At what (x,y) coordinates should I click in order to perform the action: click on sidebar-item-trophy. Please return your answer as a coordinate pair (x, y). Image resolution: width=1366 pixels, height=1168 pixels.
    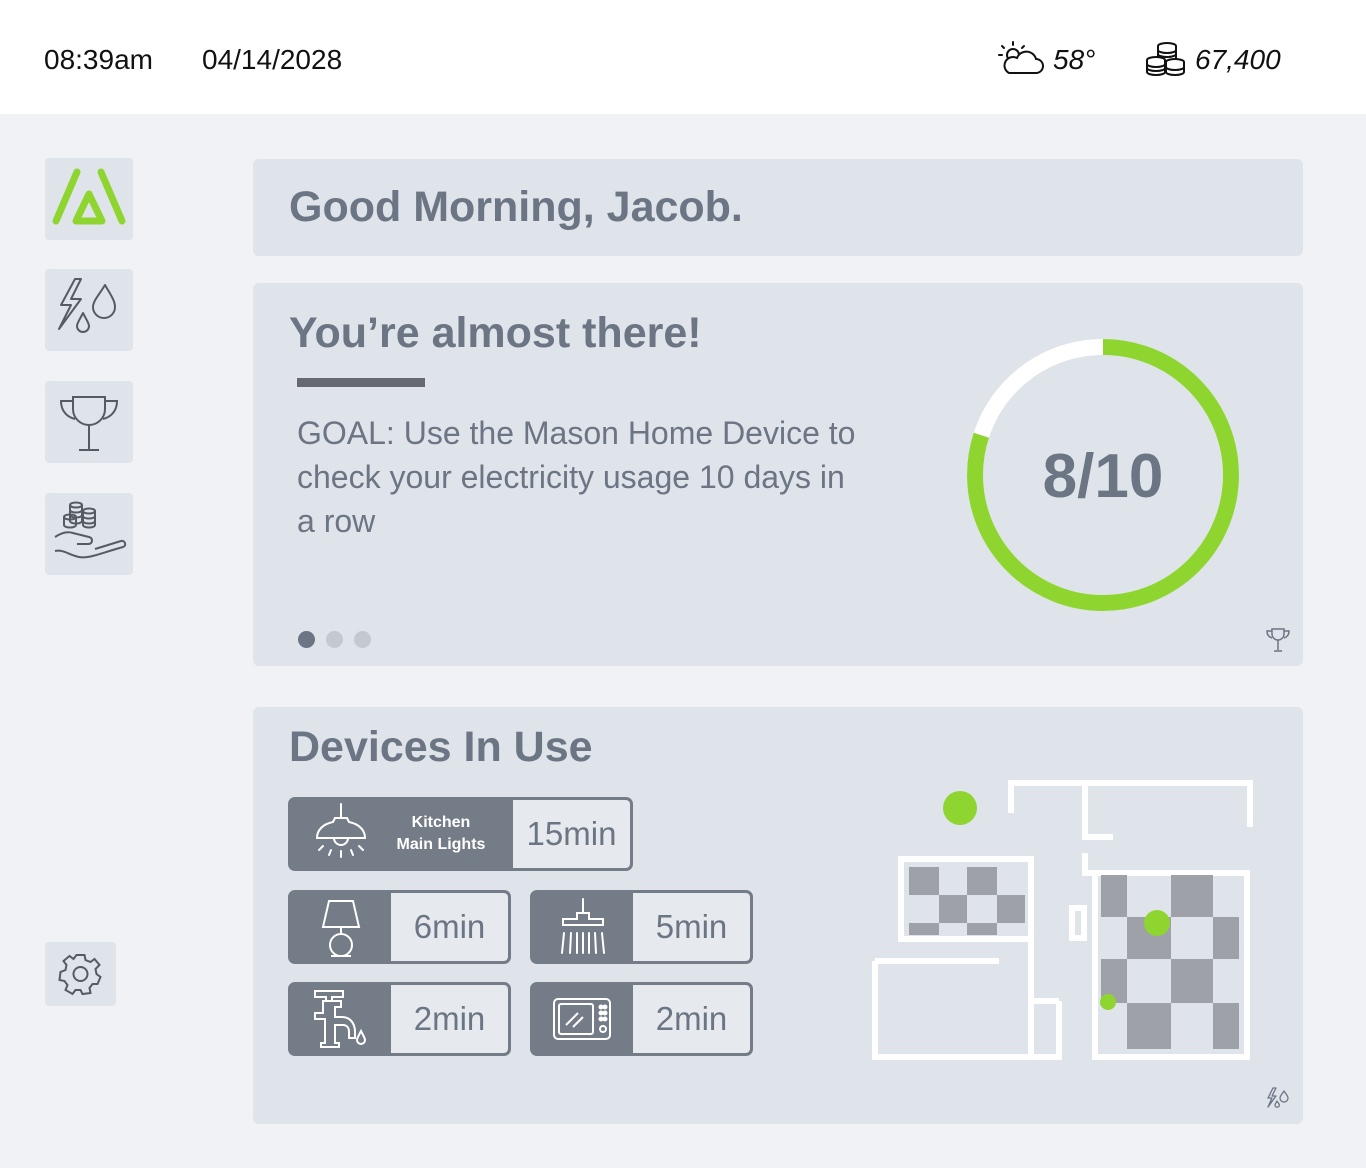
    Looking at the image, I should click on (89, 422).